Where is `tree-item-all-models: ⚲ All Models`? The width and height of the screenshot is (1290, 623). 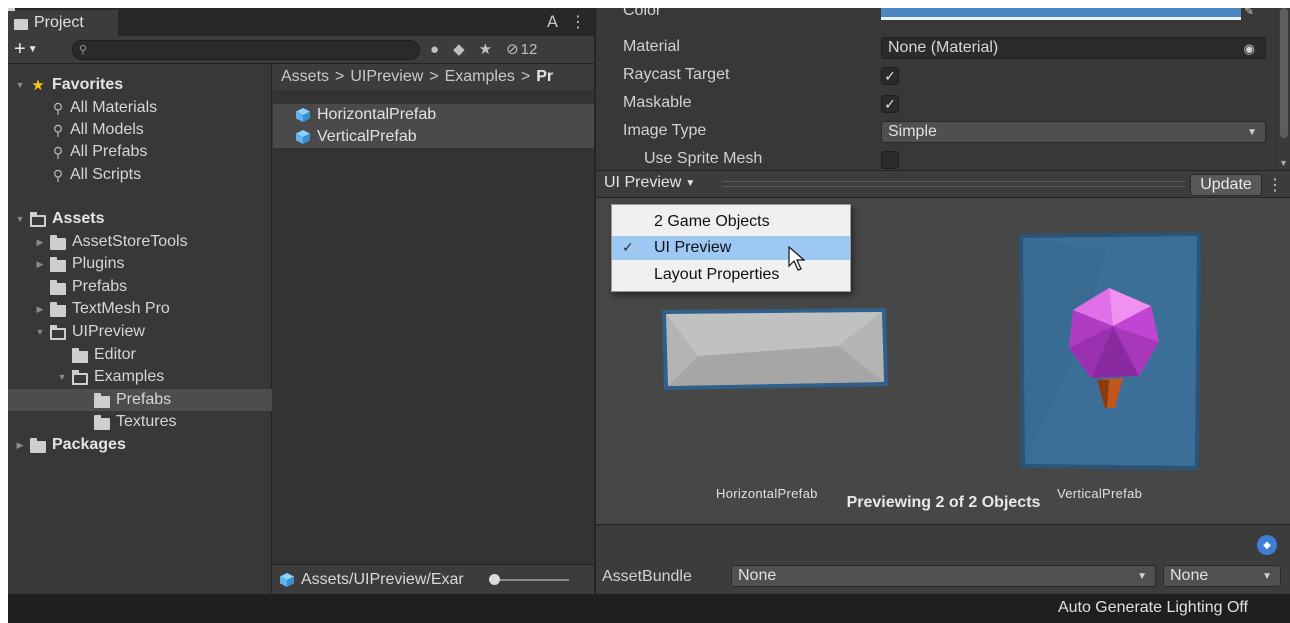
tree-item-all-models: ⚲ All Models is located at coordinates (140, 130).